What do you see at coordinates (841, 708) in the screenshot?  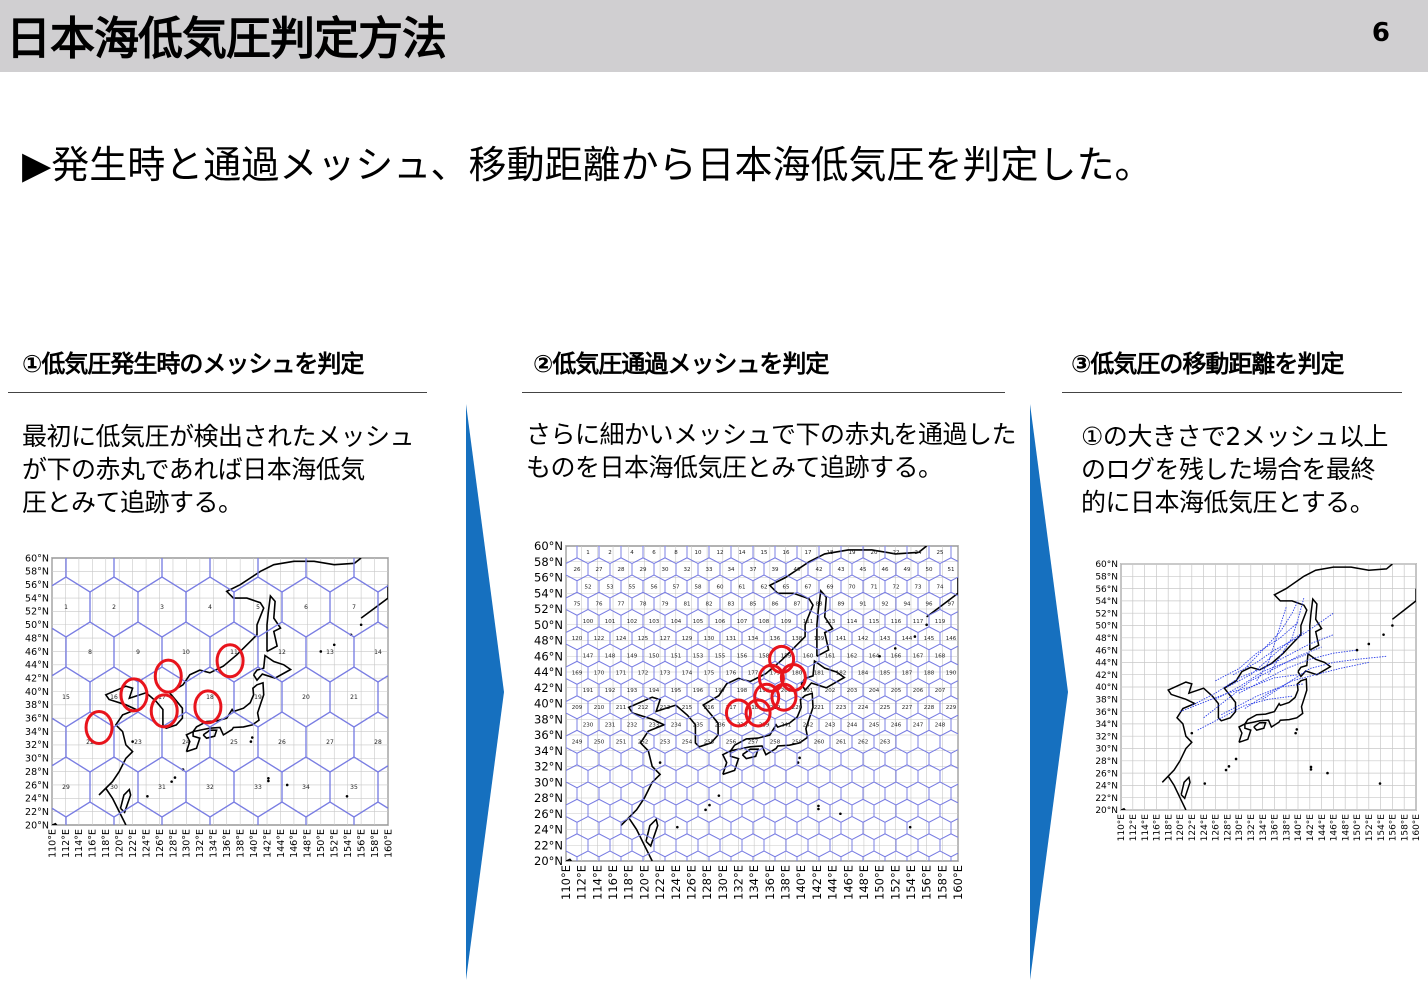 I see `map2-cell-id: 223` at bounding box center [841, 708].